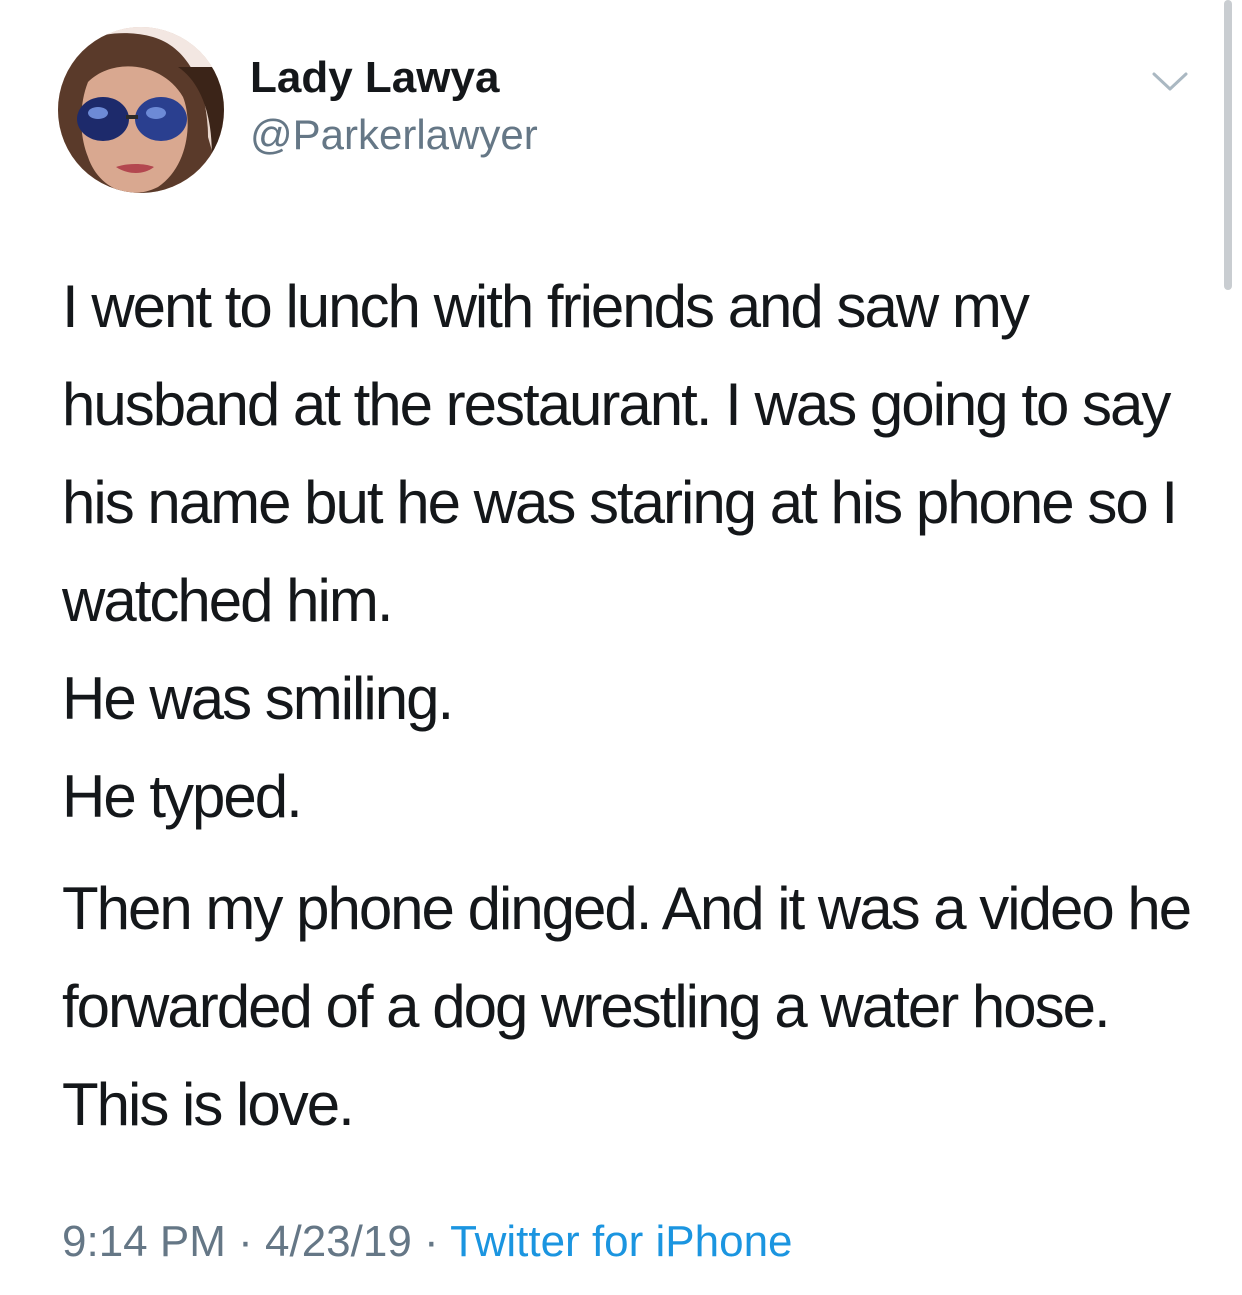 The image size is (1242, 1295). What do you see at coordinates (182, 796) in the screenshot?
I see `tweet-paragraph: He typed.` at bounding box center [182, 796].